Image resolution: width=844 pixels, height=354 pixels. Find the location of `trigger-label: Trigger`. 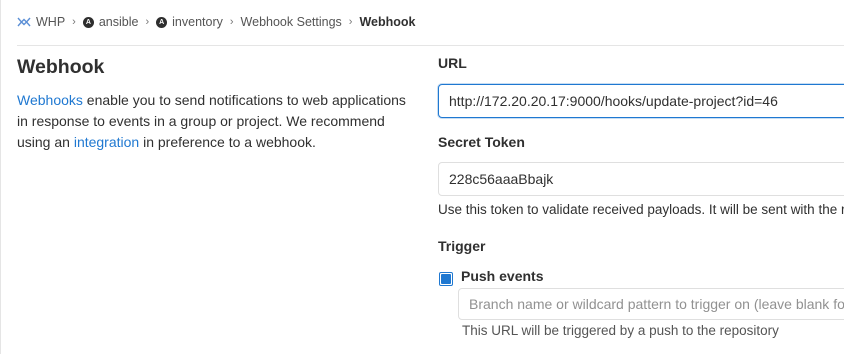

trigger-label: Trigger is located at coordinates (462, 246).